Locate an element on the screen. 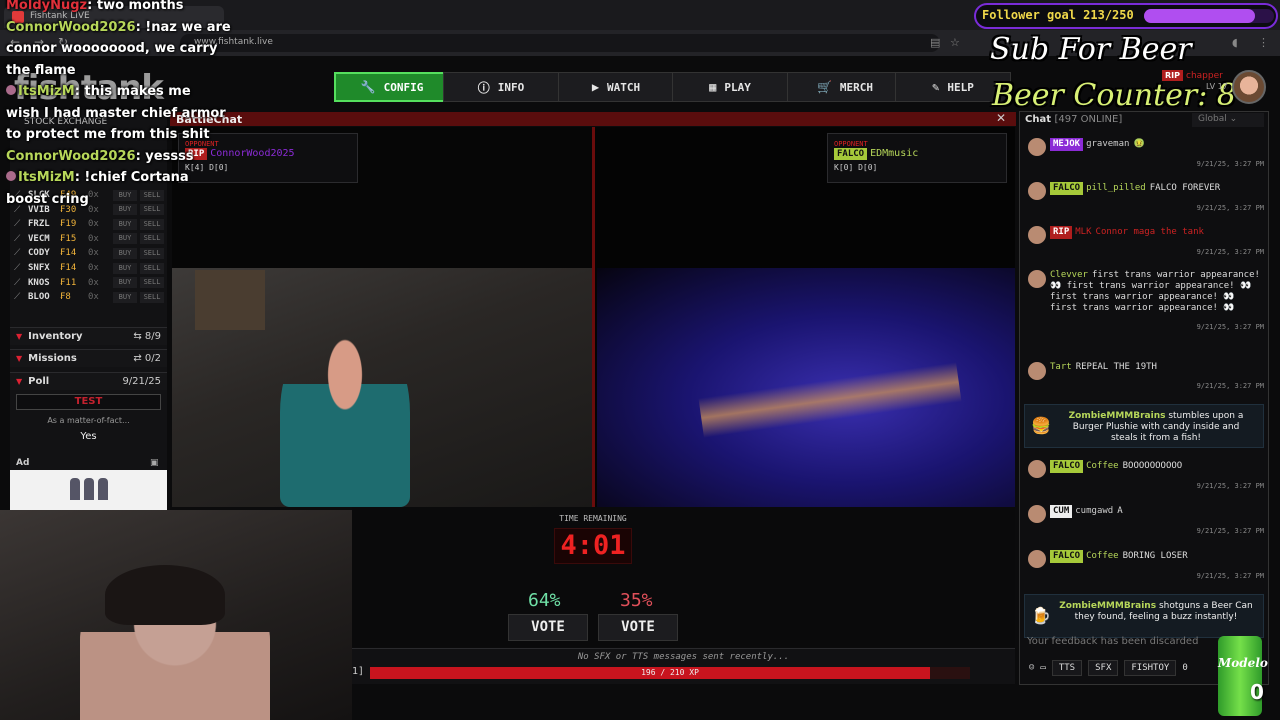 The width and height of the screenshot is (1280, 720). inventory-section: ▼ Inventory ⇆ 8/9 is located at coordinates (88, 336).